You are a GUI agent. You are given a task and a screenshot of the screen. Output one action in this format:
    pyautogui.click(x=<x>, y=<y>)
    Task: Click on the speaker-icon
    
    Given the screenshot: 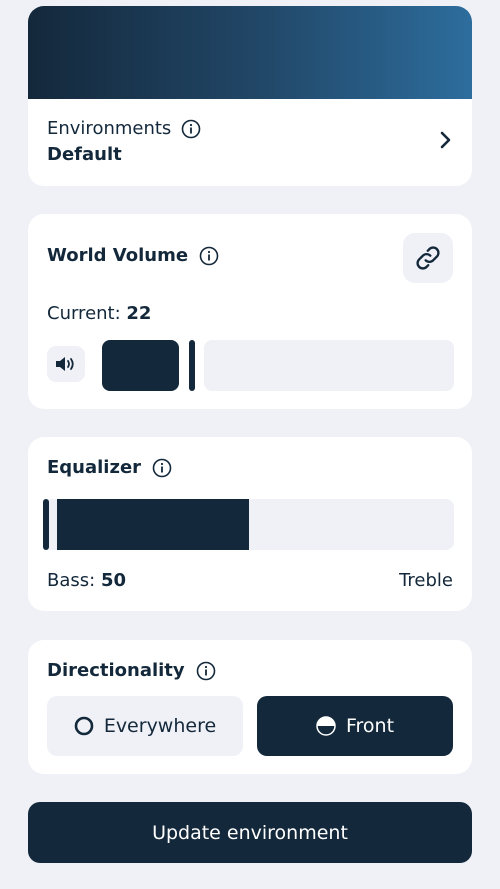 What is the action you would take?
    pyautogui.click(x=65, y=364)
    